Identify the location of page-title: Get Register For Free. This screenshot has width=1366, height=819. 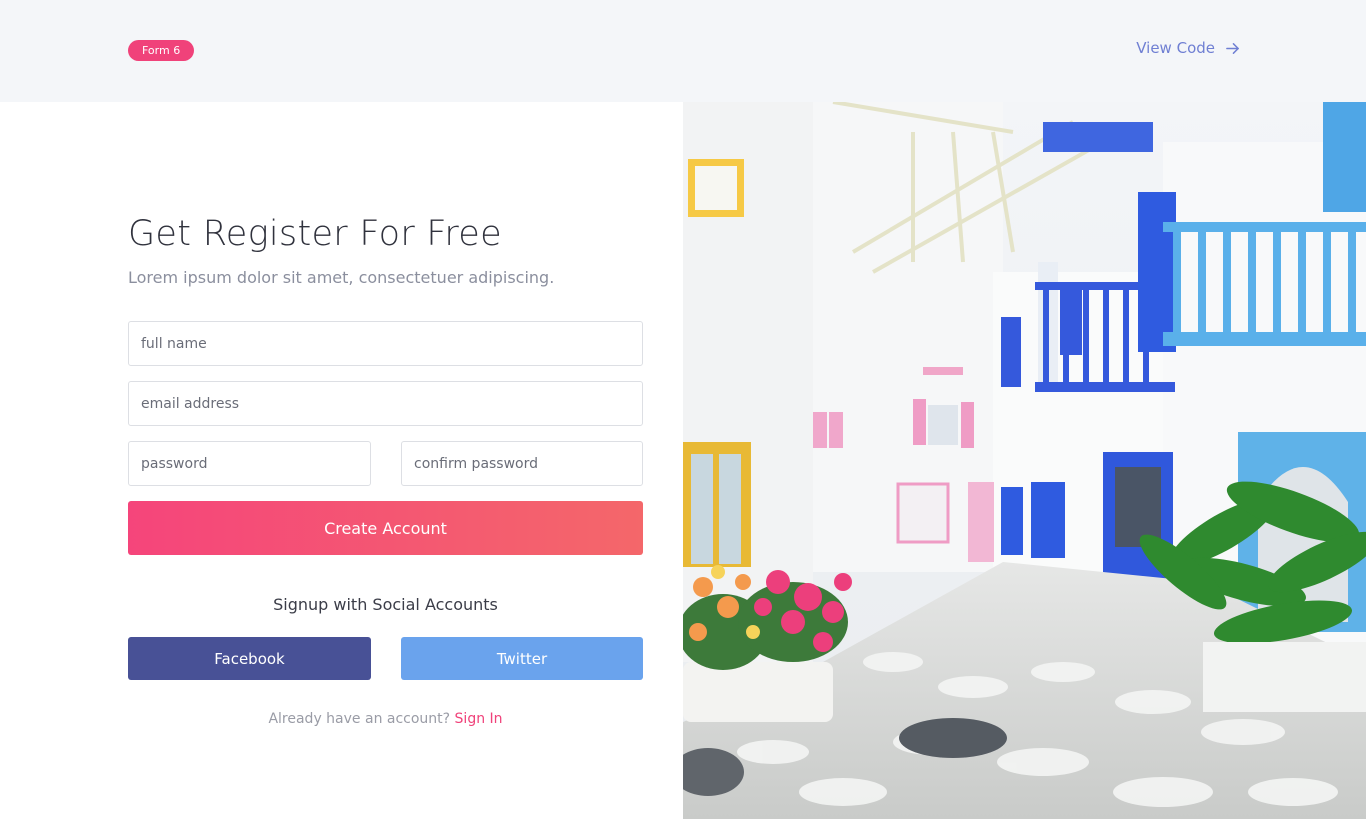
(315, 234).